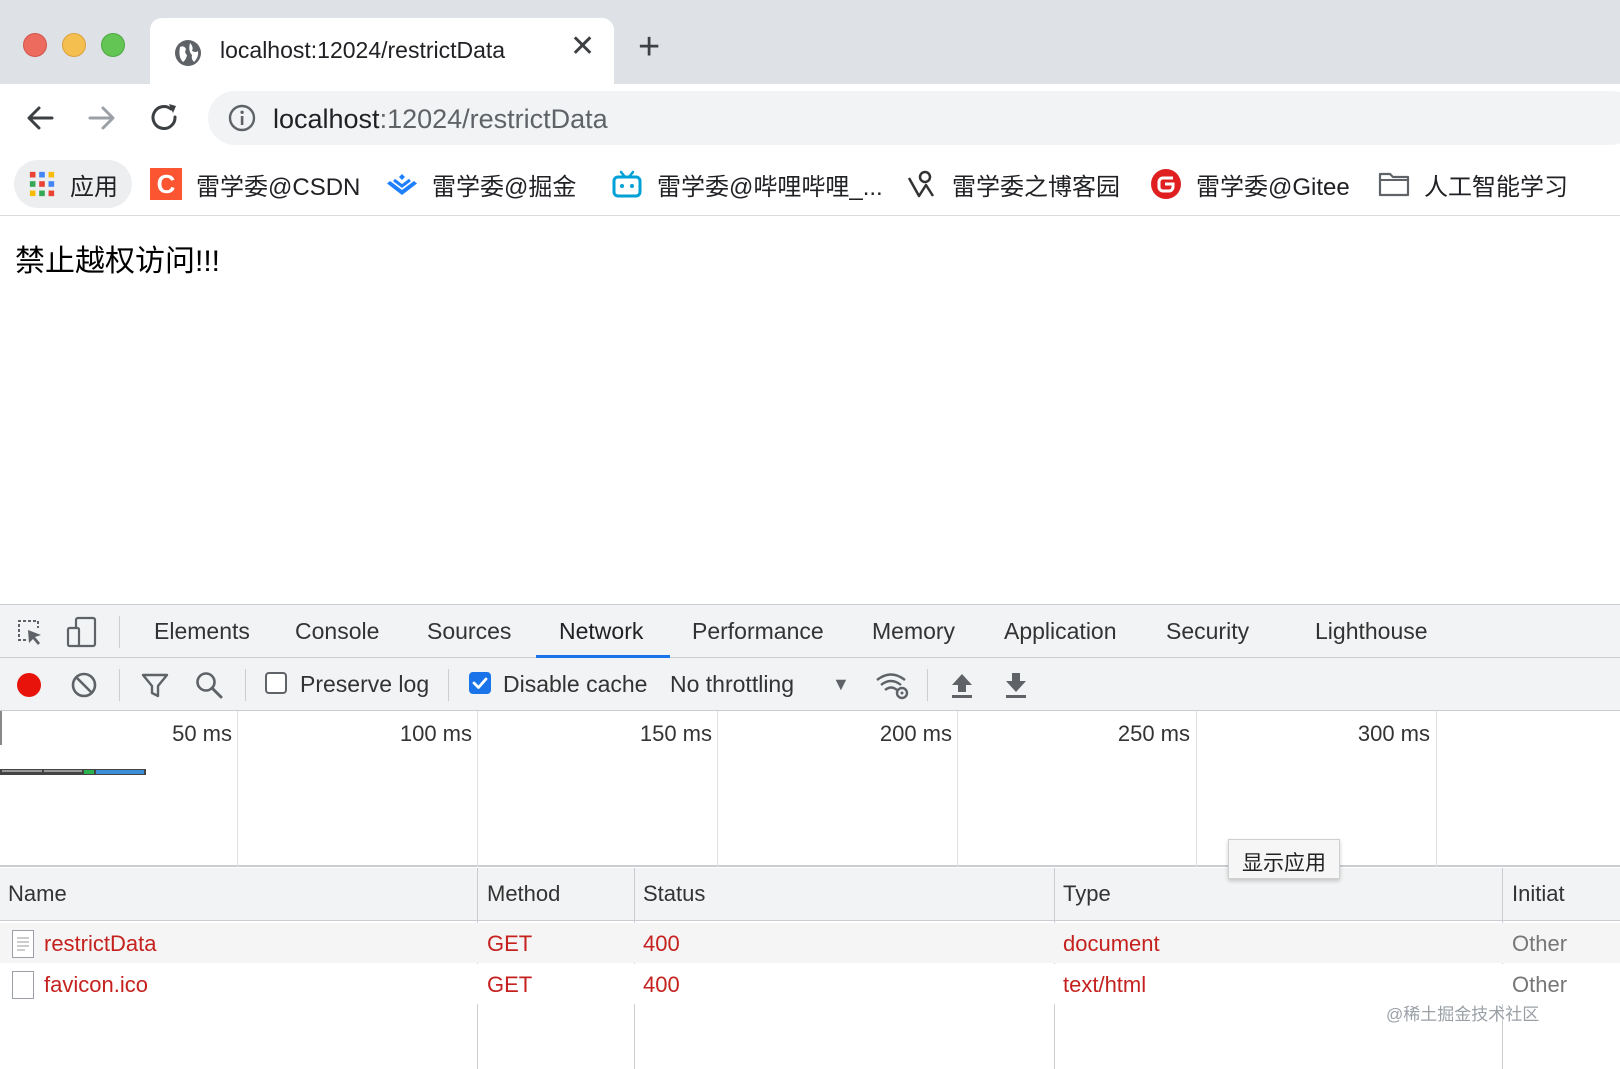 Image resolution: width=1620 pixels, height=1069 pixels. Describe the element at coordinates (913, 631) in the screenshot. I see `tab-memory: Memory` at that location.